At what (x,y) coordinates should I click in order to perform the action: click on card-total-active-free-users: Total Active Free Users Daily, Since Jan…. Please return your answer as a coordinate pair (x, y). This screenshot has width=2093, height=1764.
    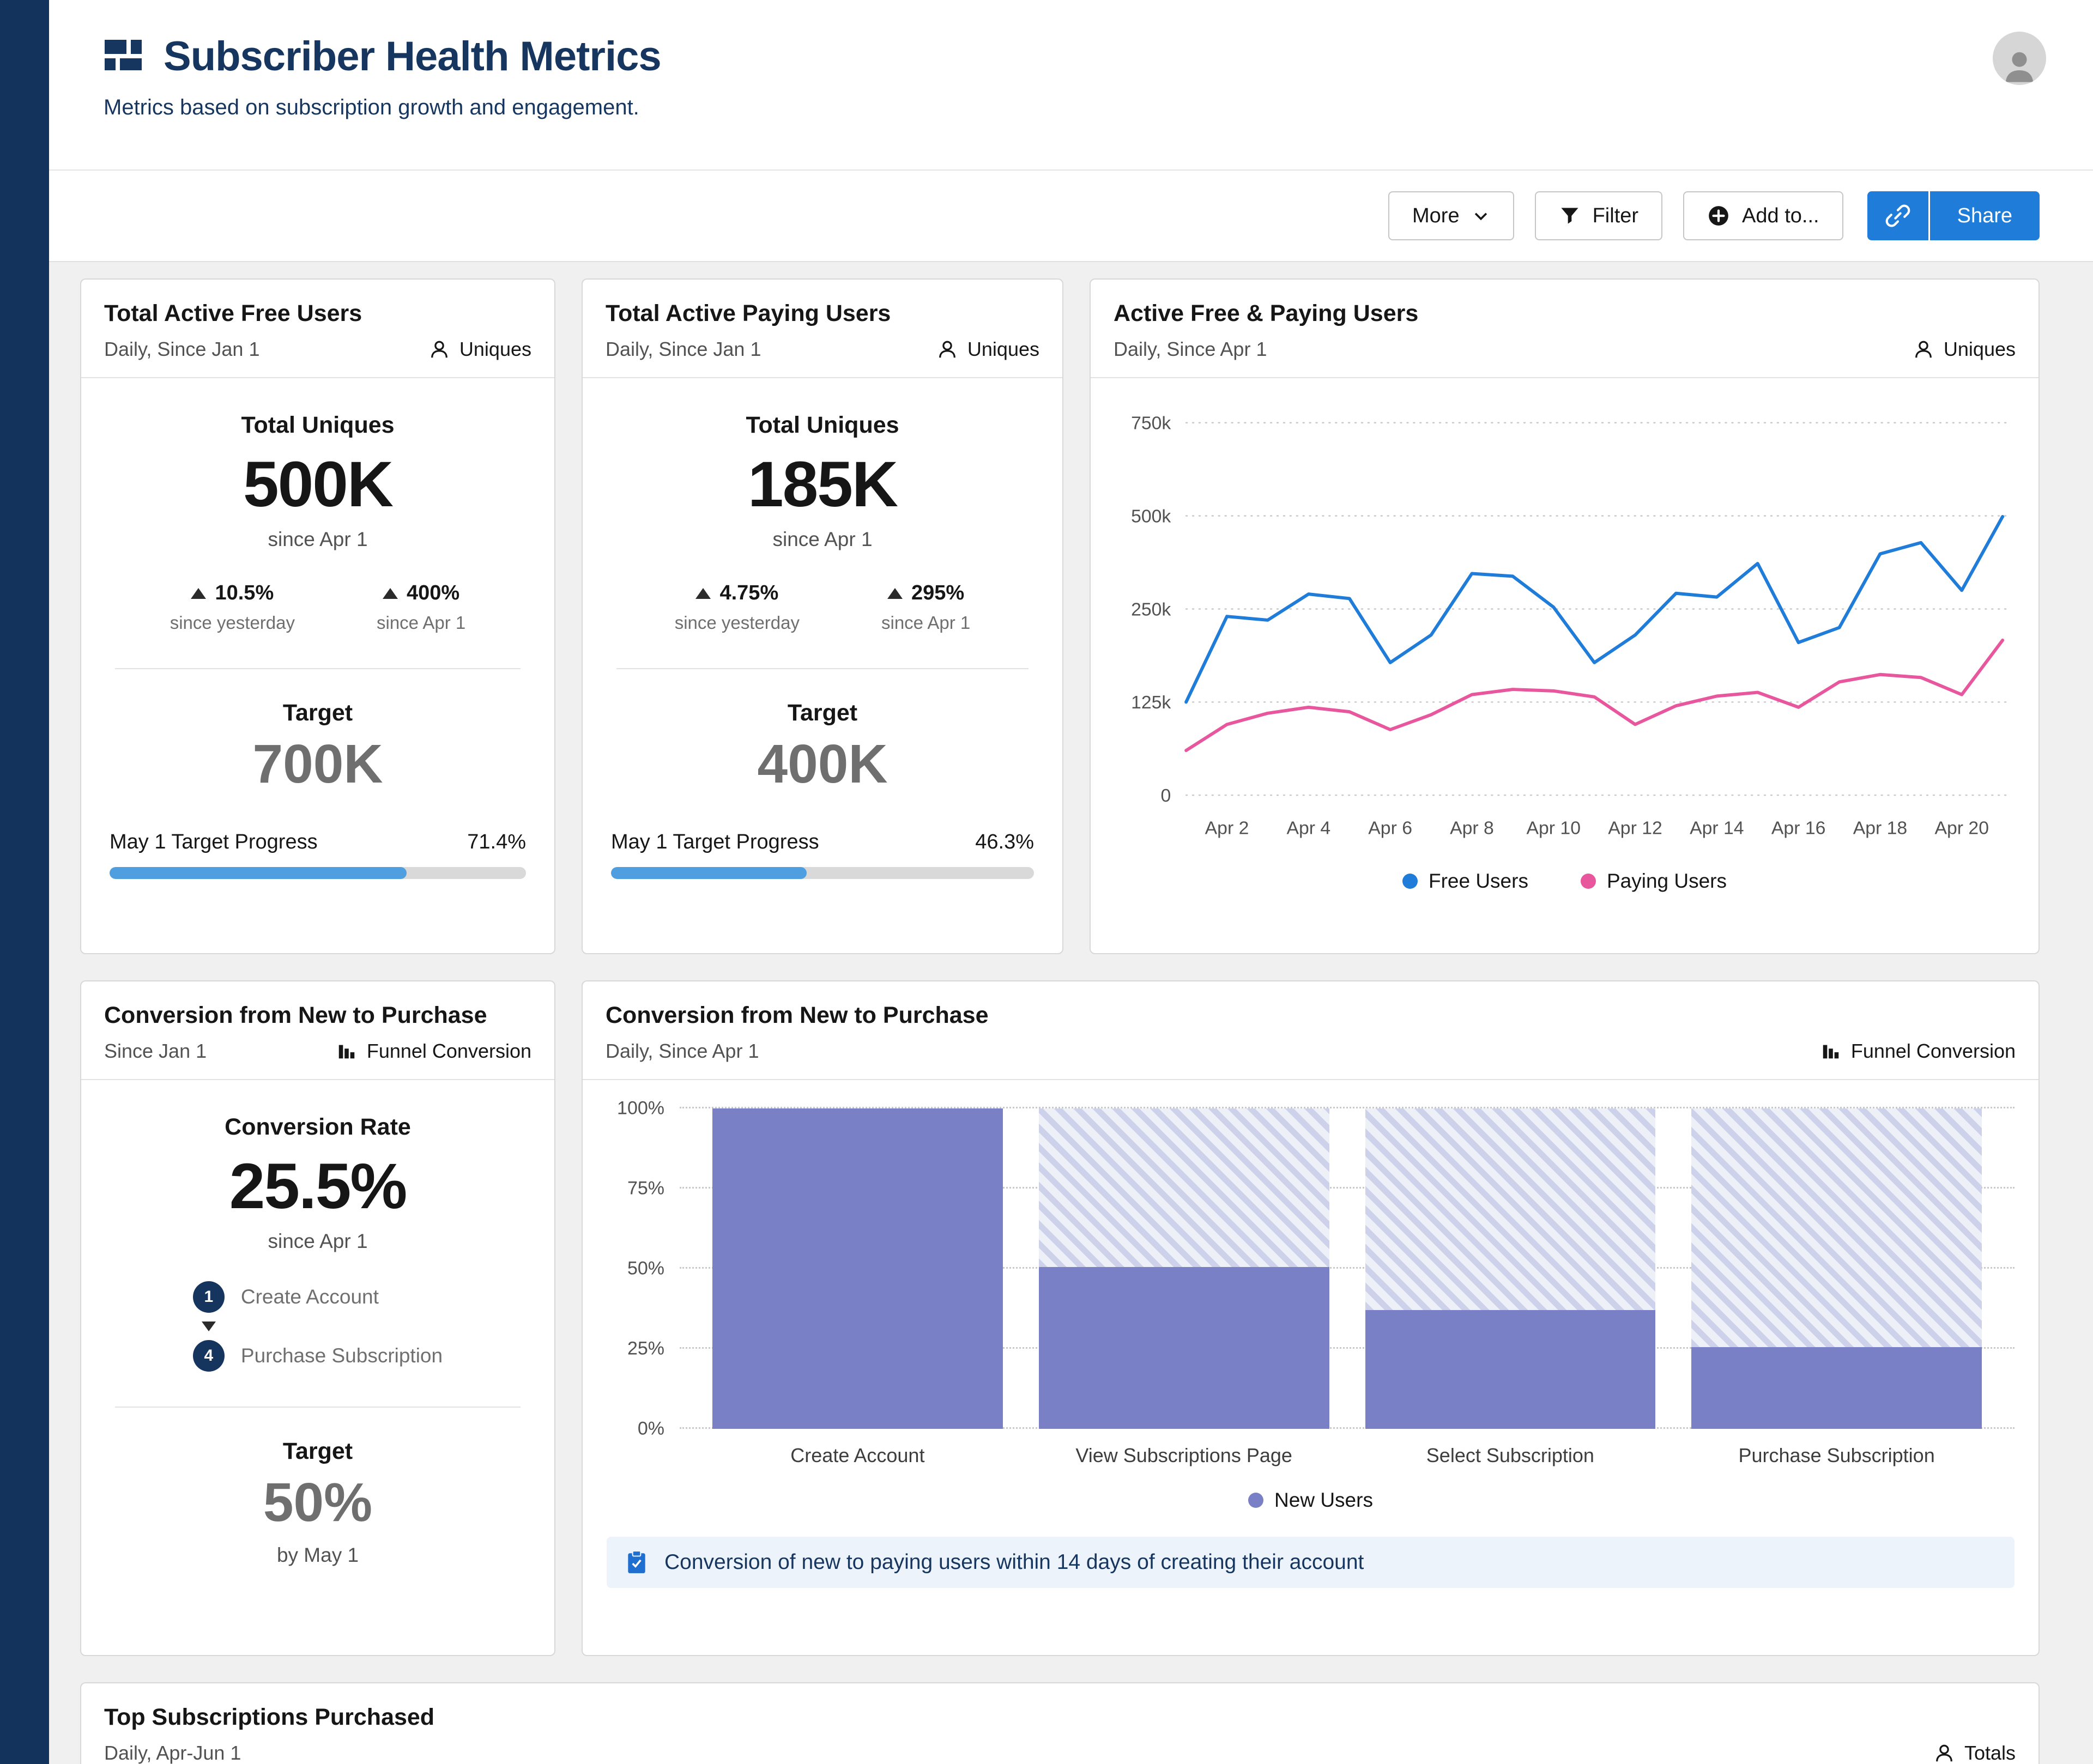
    Looking at the image, I should click on (318, 616).